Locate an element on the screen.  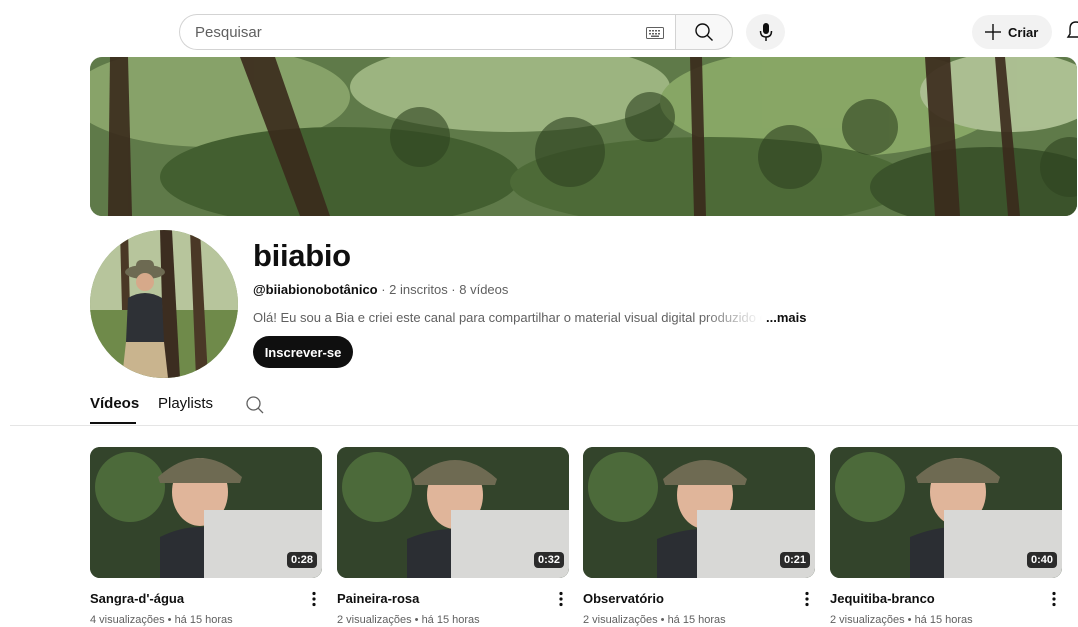
notifications-bell-icon is located at coordinates (1072, 31).